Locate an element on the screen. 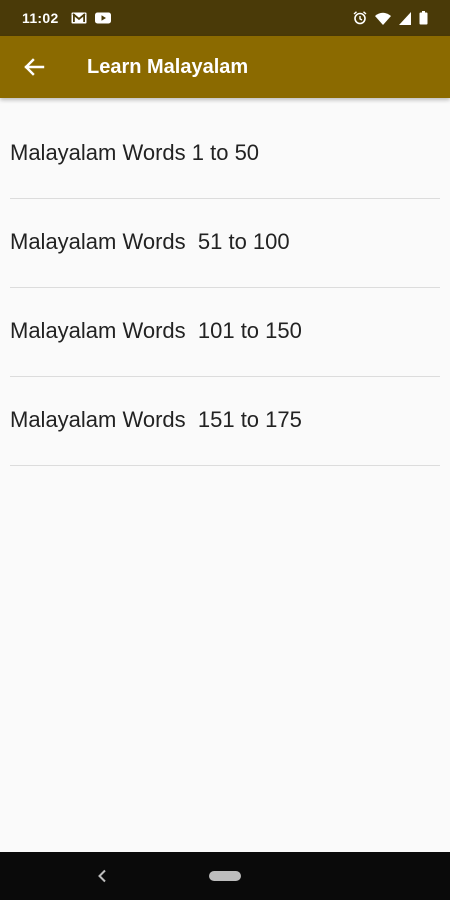  alarm-icon is located at coordinates (360, 18).